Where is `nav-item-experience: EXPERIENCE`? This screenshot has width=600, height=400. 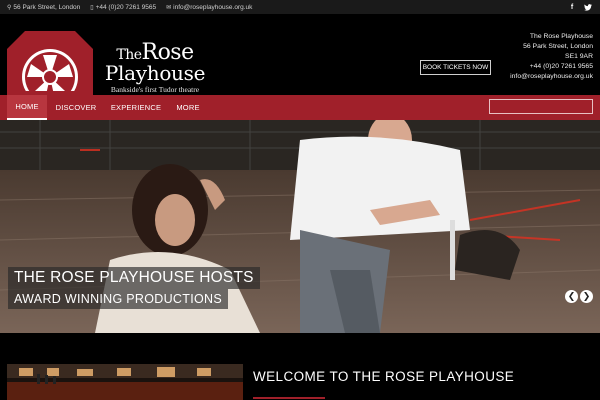
nav-item-experience: EXPERIENCE is located at coordinates (136, 107).